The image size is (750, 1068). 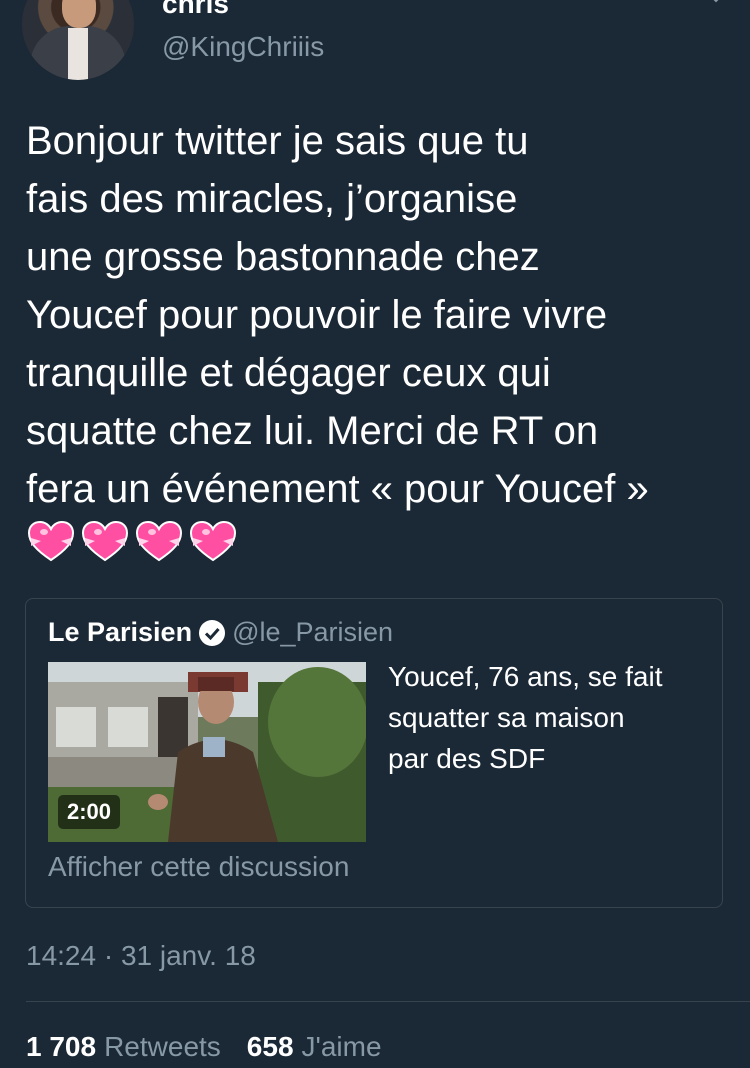 What do you see at coordinates (78, 40) in the screenshot?
I see `avatar` at bounding box center [78, 40].